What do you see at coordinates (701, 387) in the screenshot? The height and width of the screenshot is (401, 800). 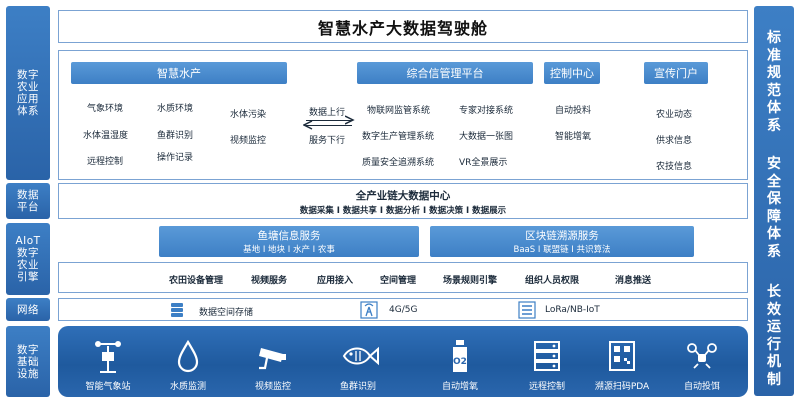 I see `infra-label: 自动投饵` at bounding box center [701, 387].